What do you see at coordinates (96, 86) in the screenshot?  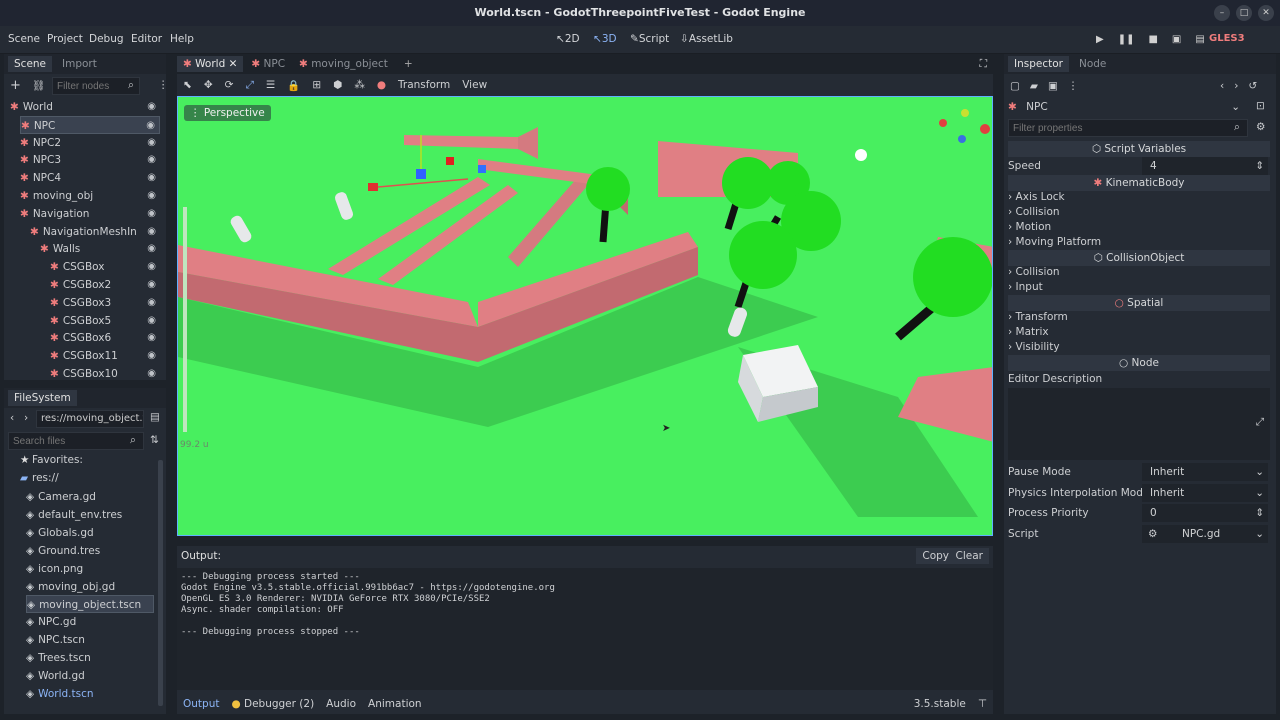 I see `filter-nodes-input` at bounding box center [96, 86].